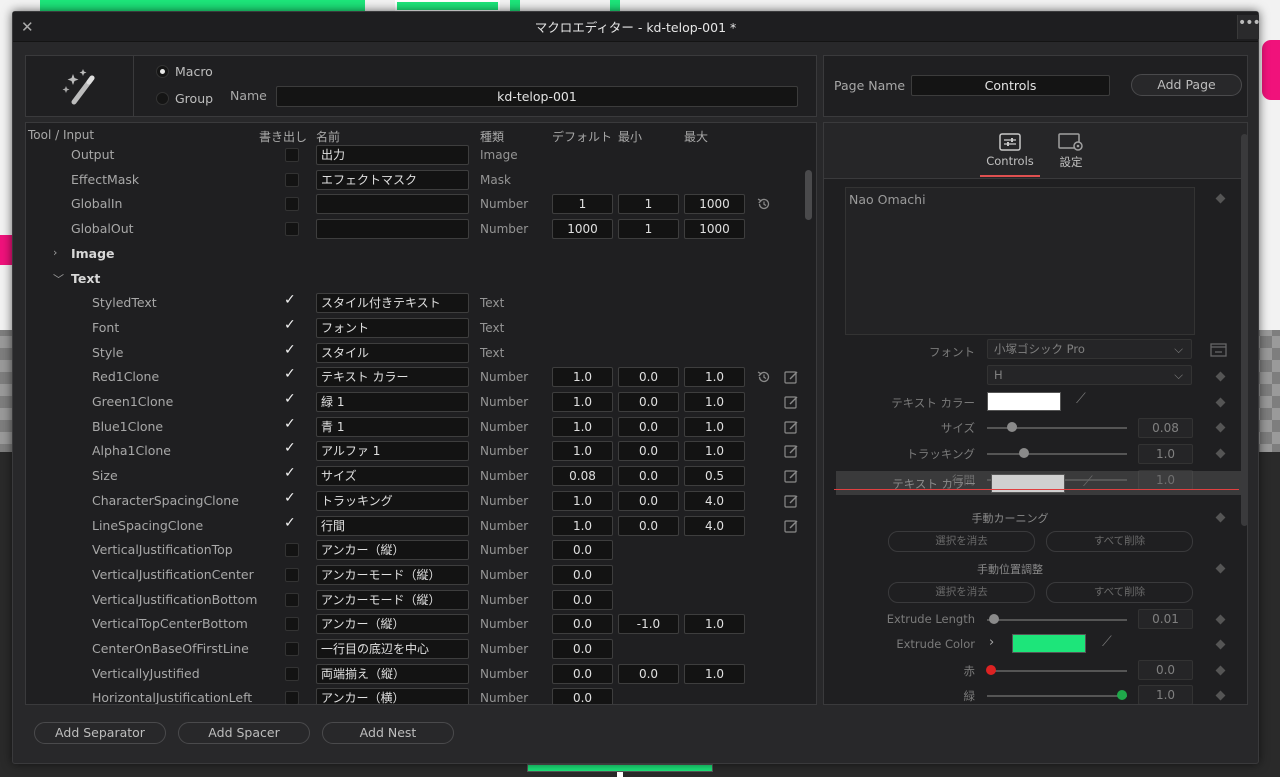 The height and width of the screenshot is (777, 1280). I want to click on table-scrollbar, so click(808, 195).